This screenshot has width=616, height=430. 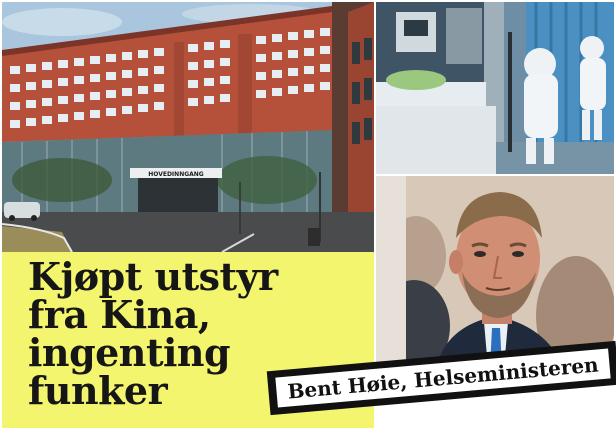 I want to click on headline-line-1: Kjøpt utstyr, so click(x=153, y=276).